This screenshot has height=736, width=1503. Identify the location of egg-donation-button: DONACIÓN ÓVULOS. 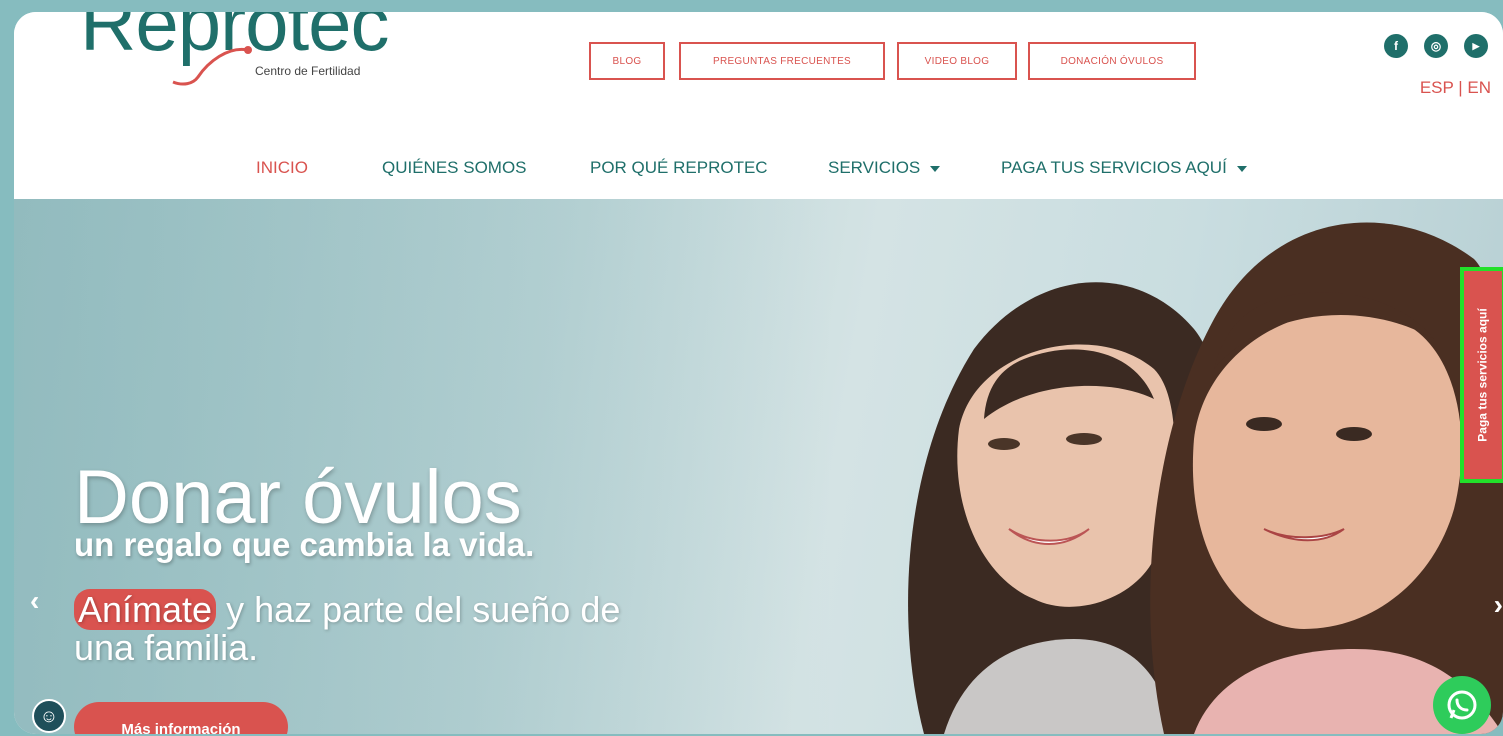
(1112, 61).